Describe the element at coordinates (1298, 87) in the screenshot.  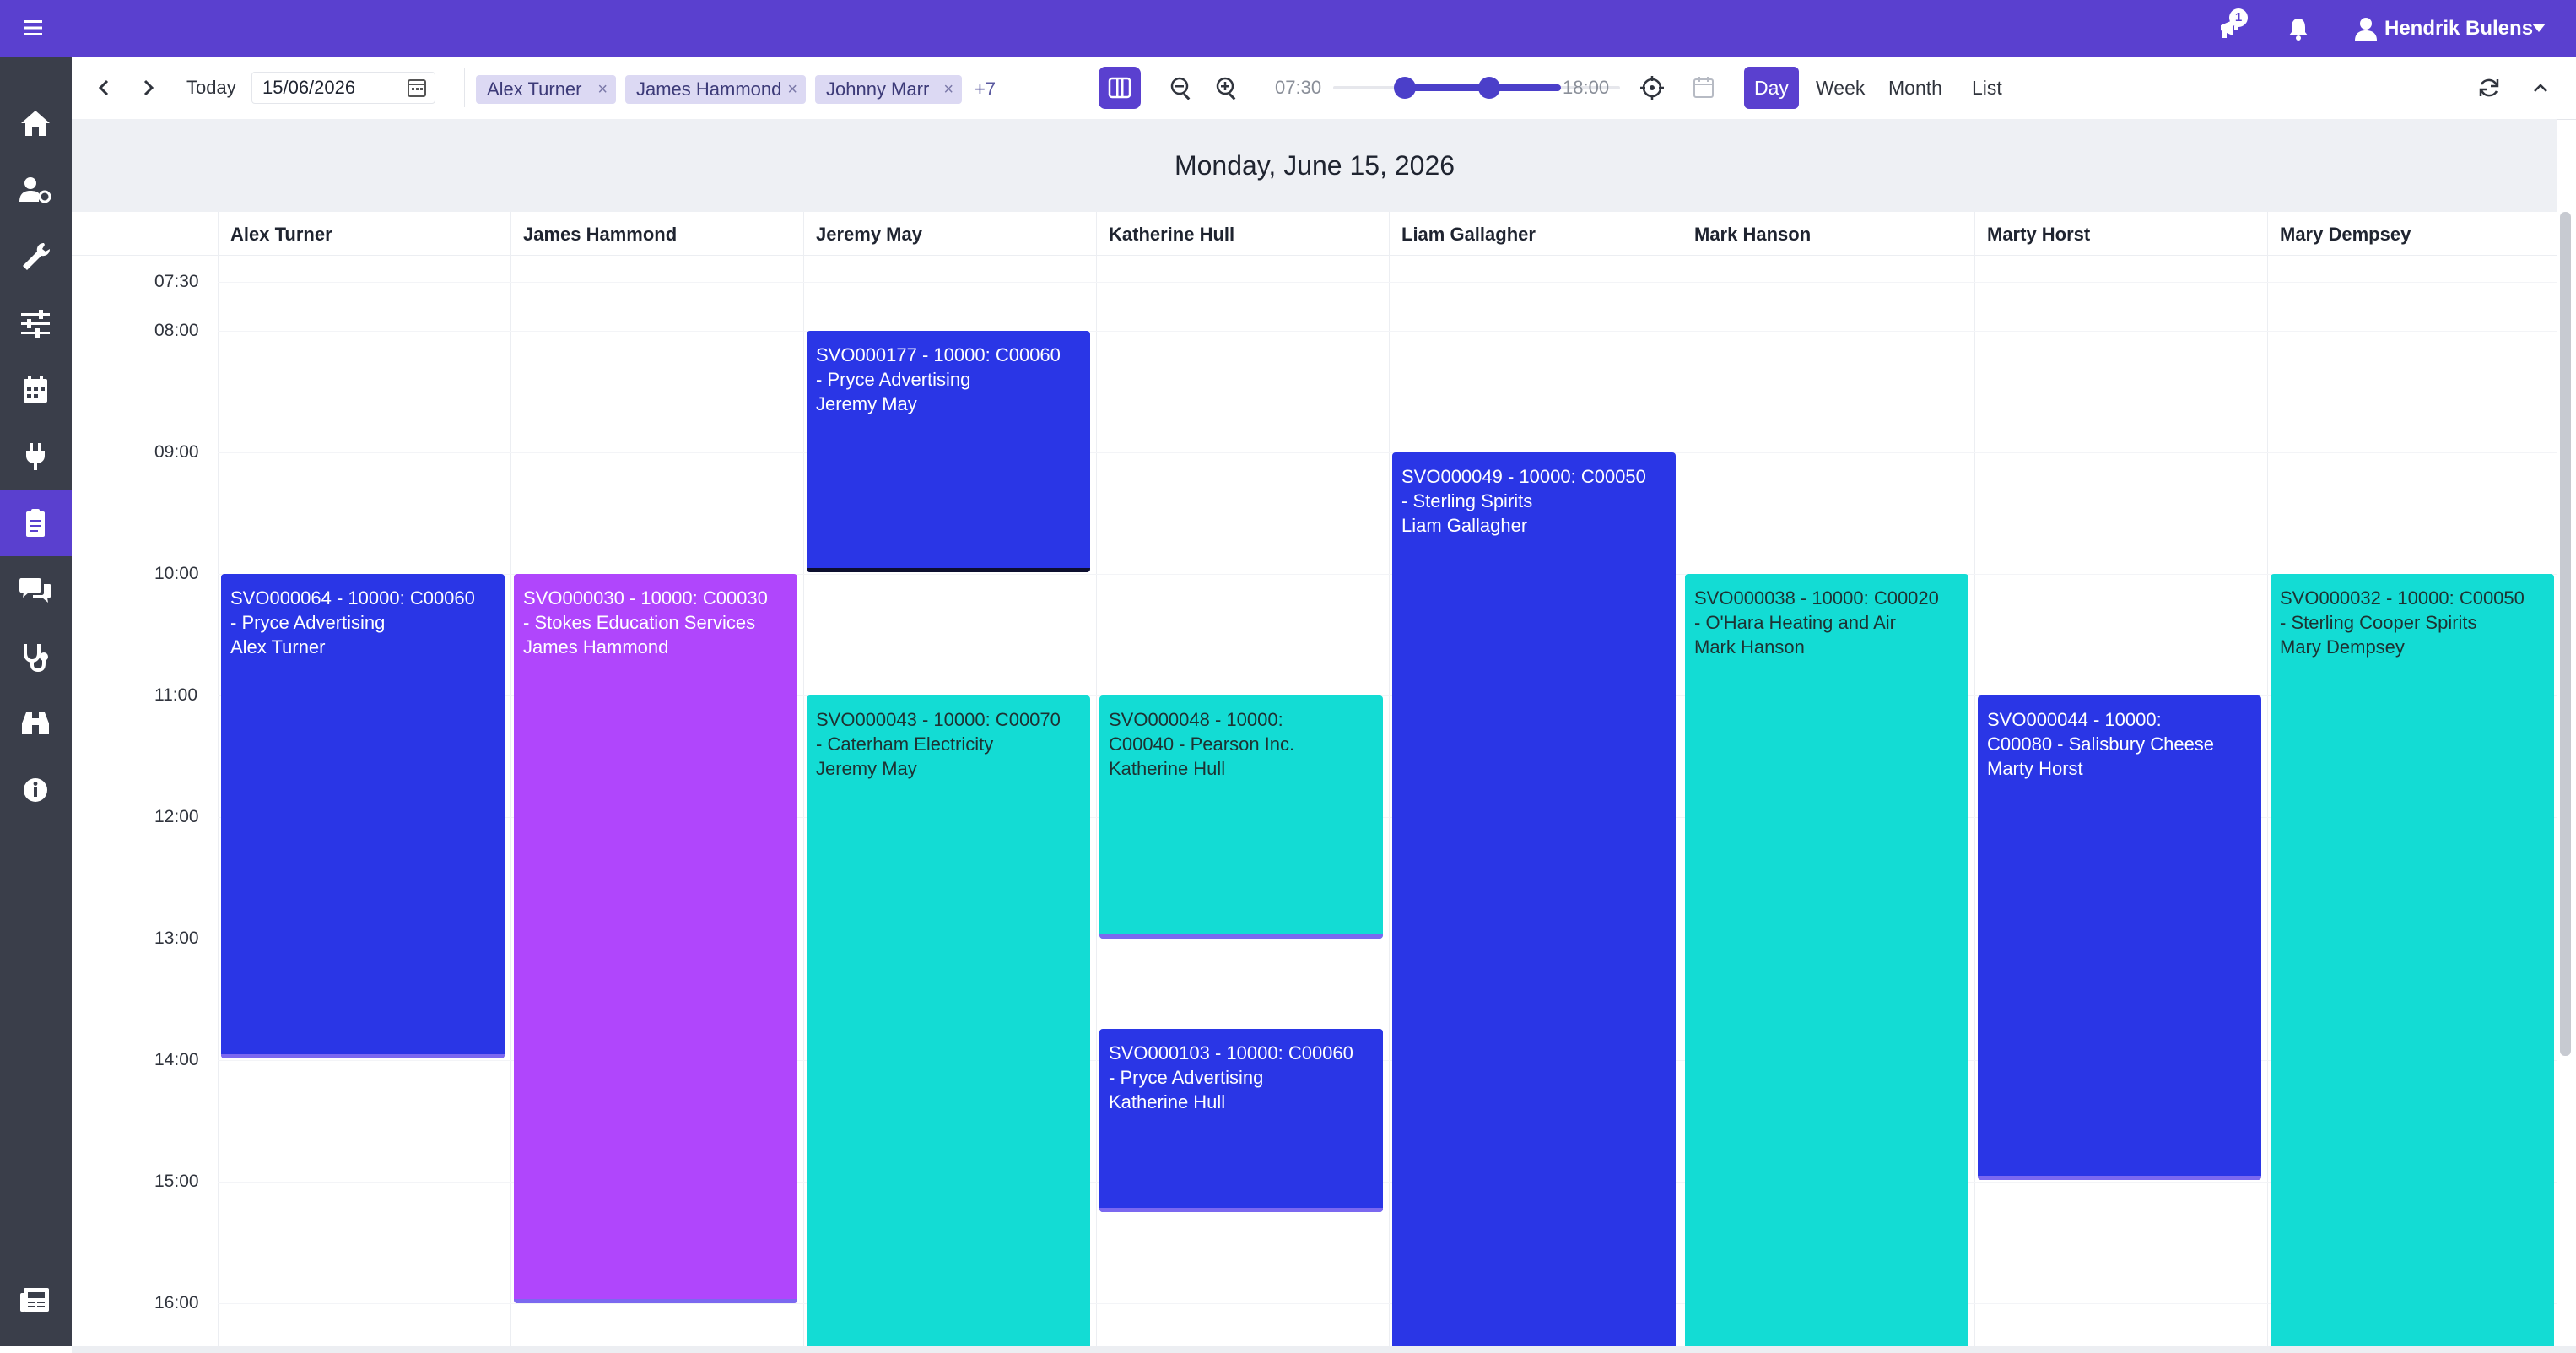
I see `time-range-start: 07:30` at that location.